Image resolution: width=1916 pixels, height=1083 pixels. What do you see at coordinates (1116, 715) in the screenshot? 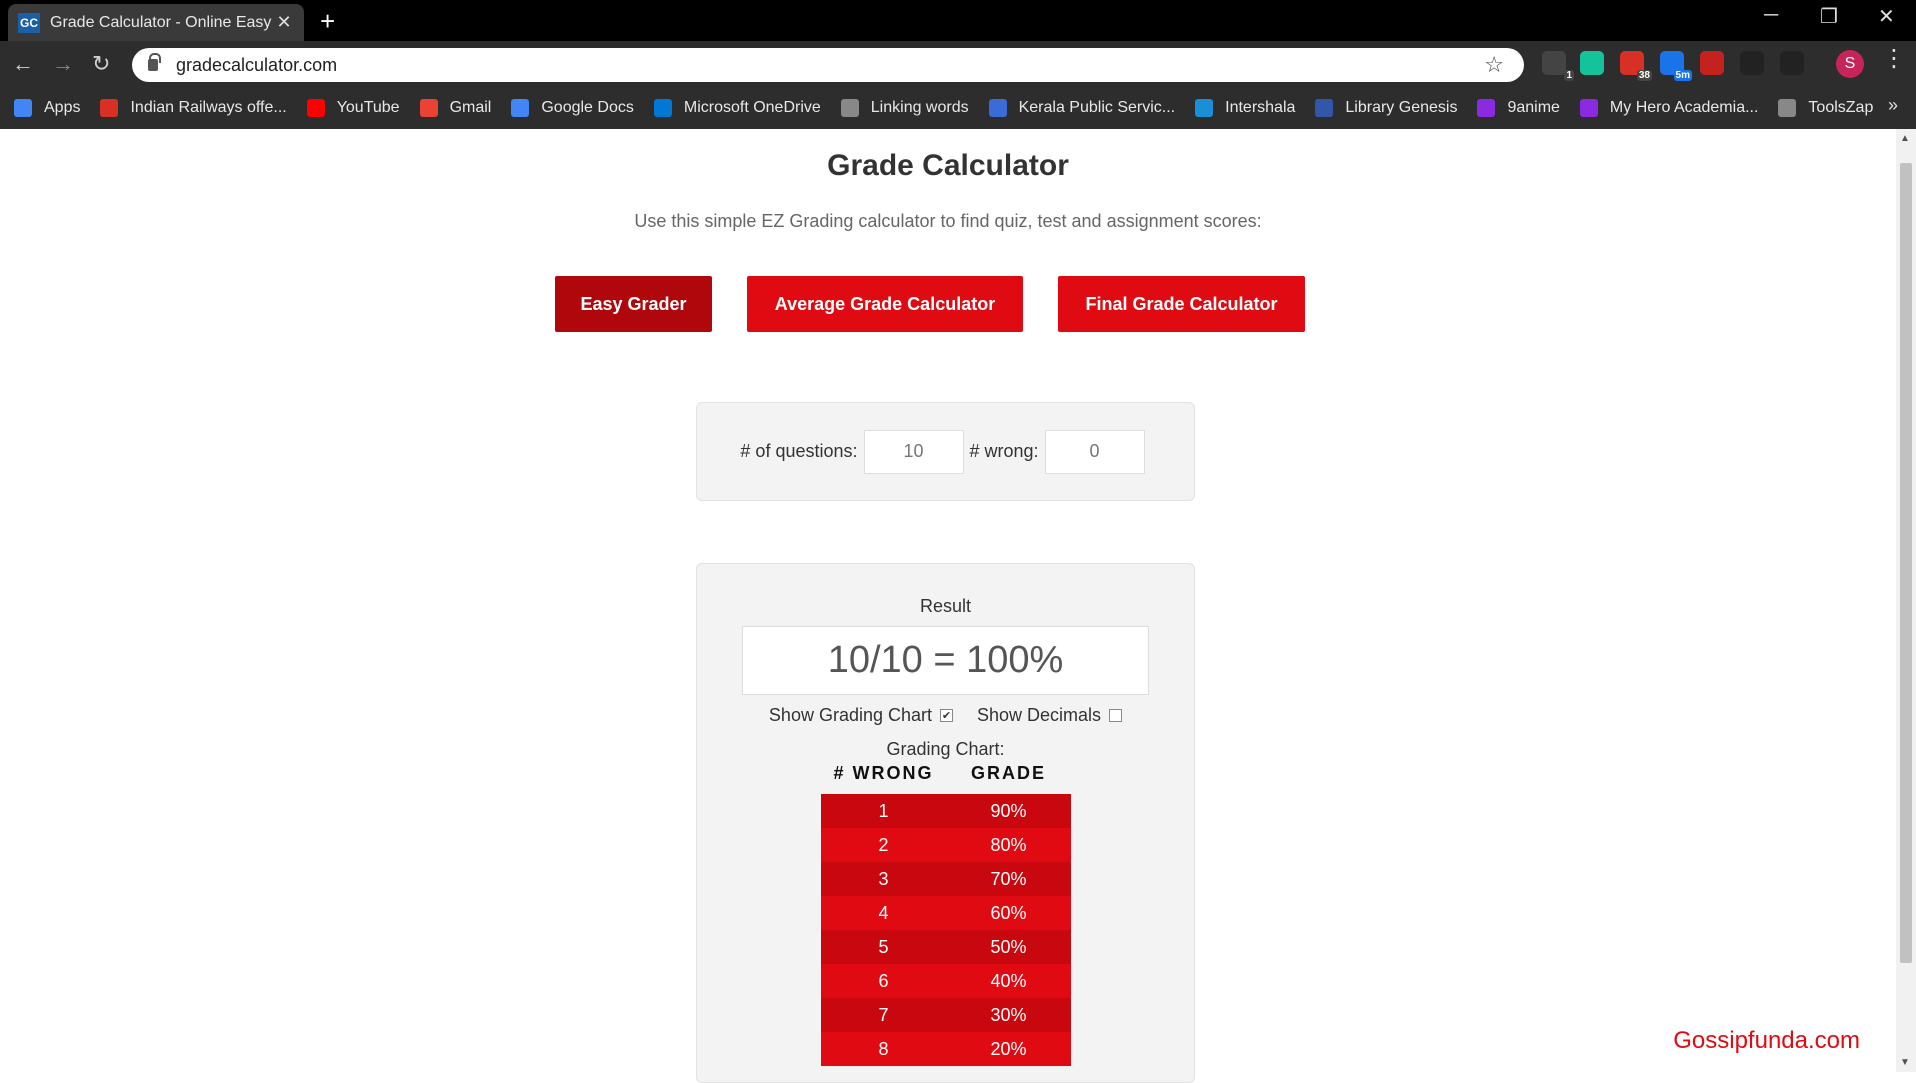
I see `show-decimals-checkbox` at bounding box center [1116, 715].